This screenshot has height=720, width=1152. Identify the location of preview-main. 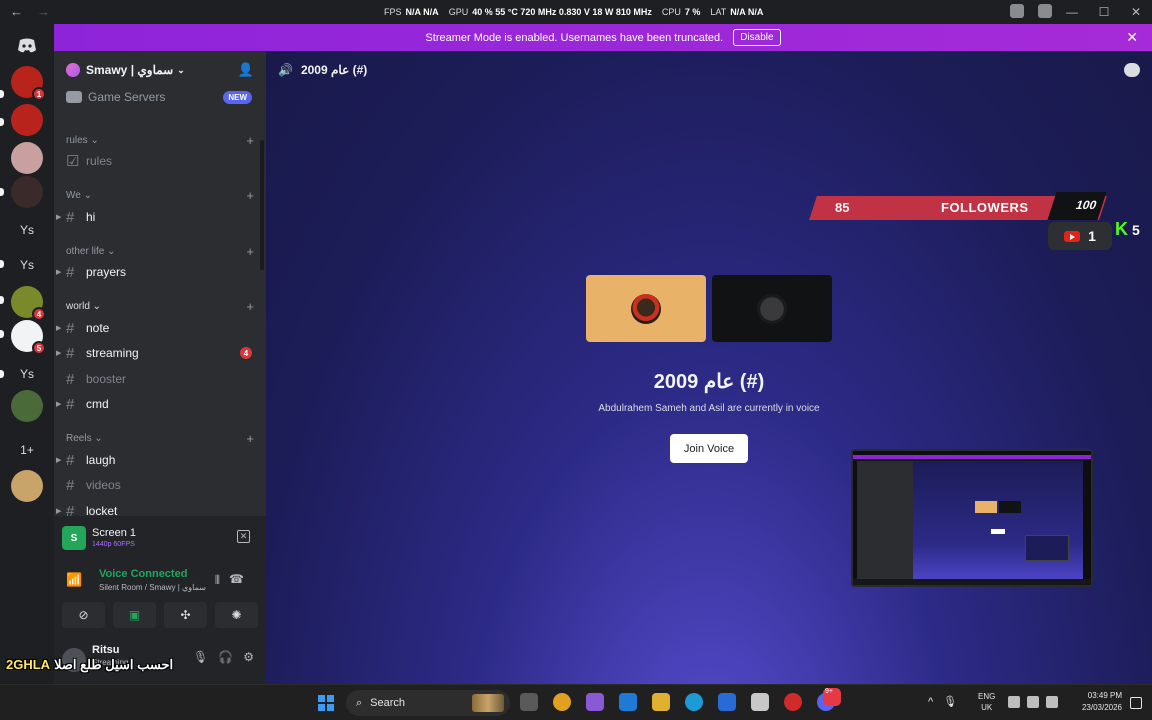
(998, 520).